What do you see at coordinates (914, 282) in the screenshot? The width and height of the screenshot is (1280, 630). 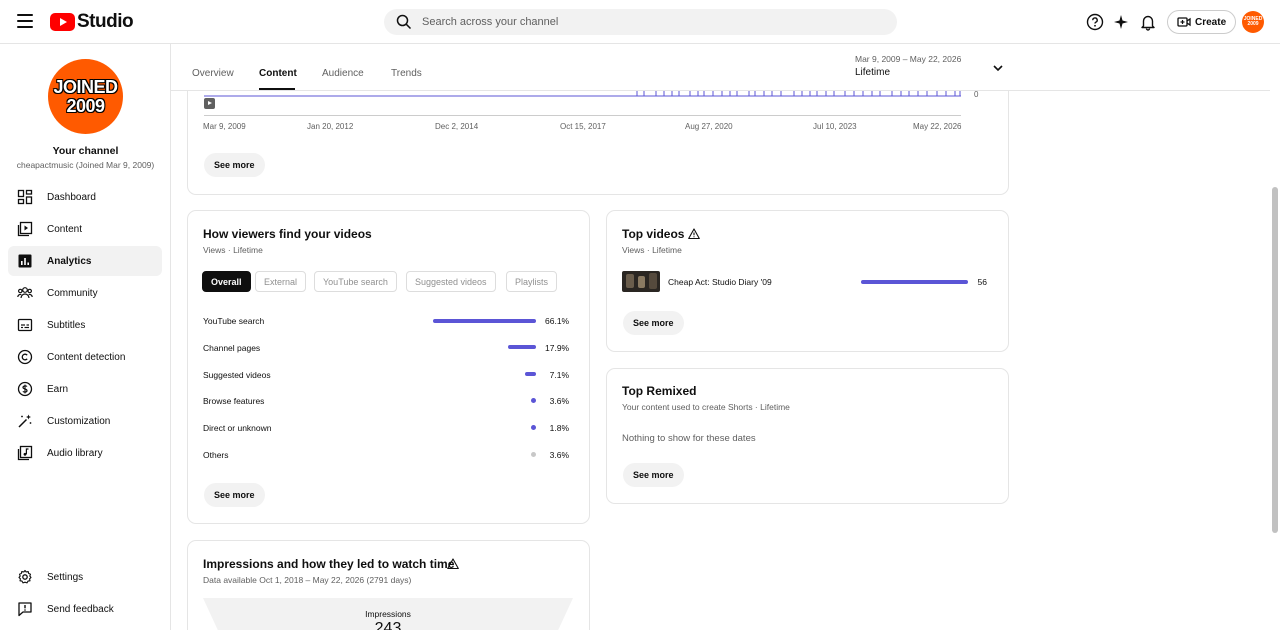 I see `video-views-bar` at bounding box center [914, 282].